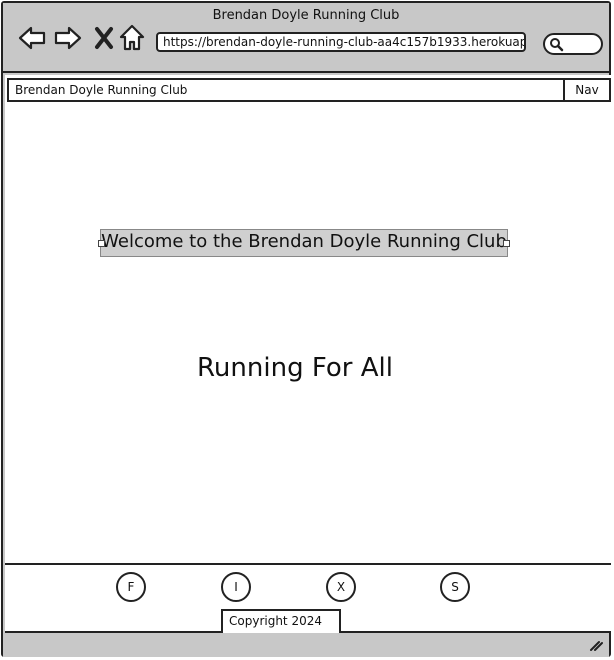 Image resolution: width=614 pixels, height=660 pixels. I want to click on nav-button: Nav, so click(586, 90).